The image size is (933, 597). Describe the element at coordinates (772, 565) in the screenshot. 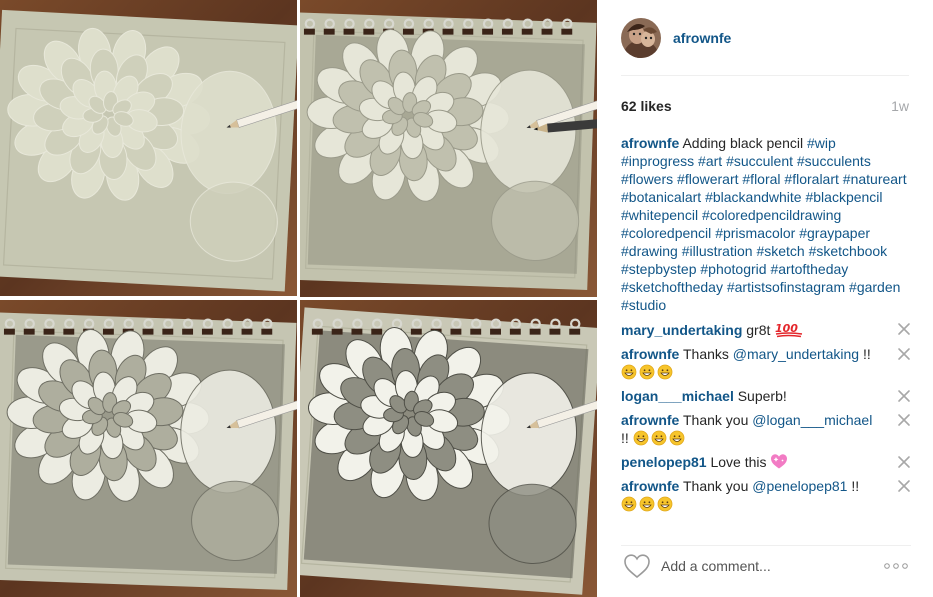

I see `add-comment-input` at that location.